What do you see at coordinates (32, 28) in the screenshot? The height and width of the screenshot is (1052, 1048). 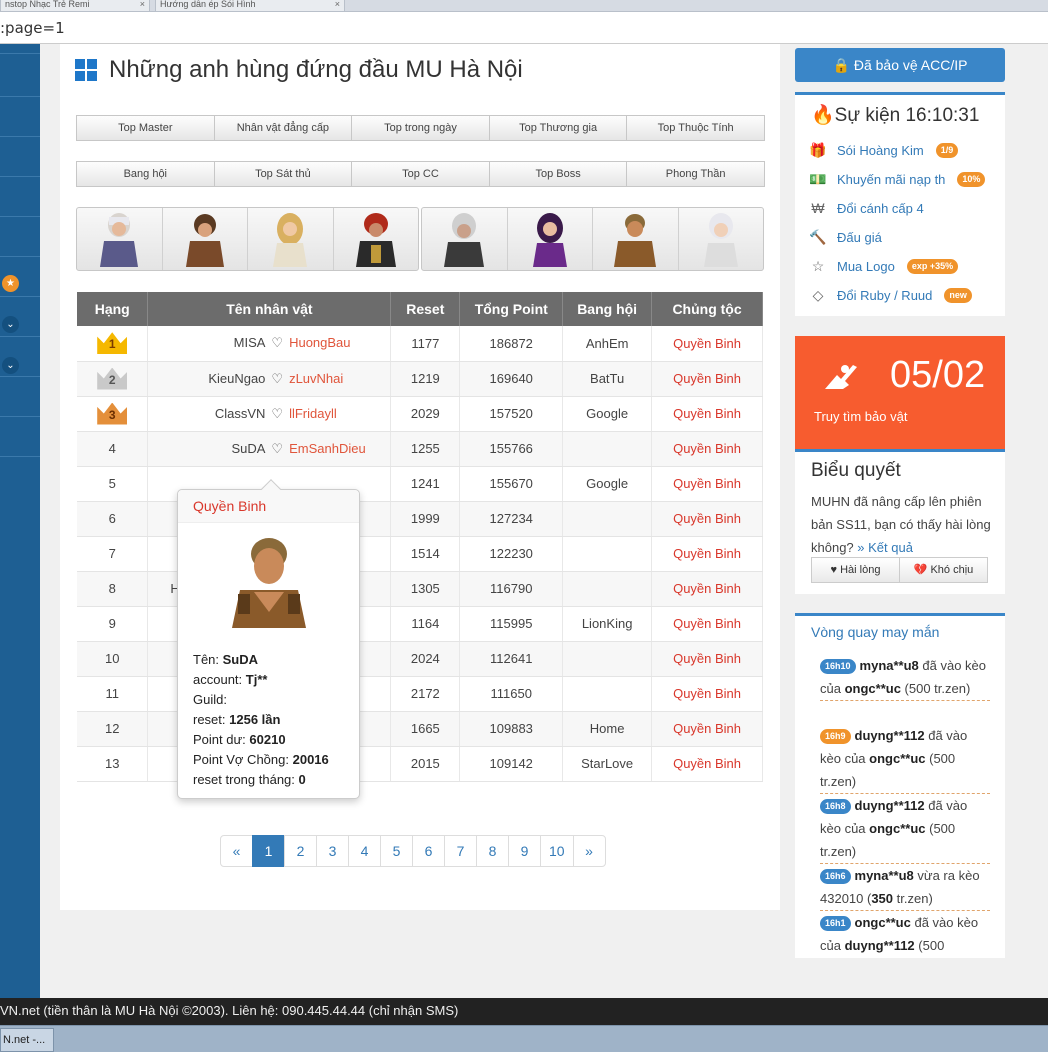 I see `url-text: :page=1` at bounding box center [32, 28].